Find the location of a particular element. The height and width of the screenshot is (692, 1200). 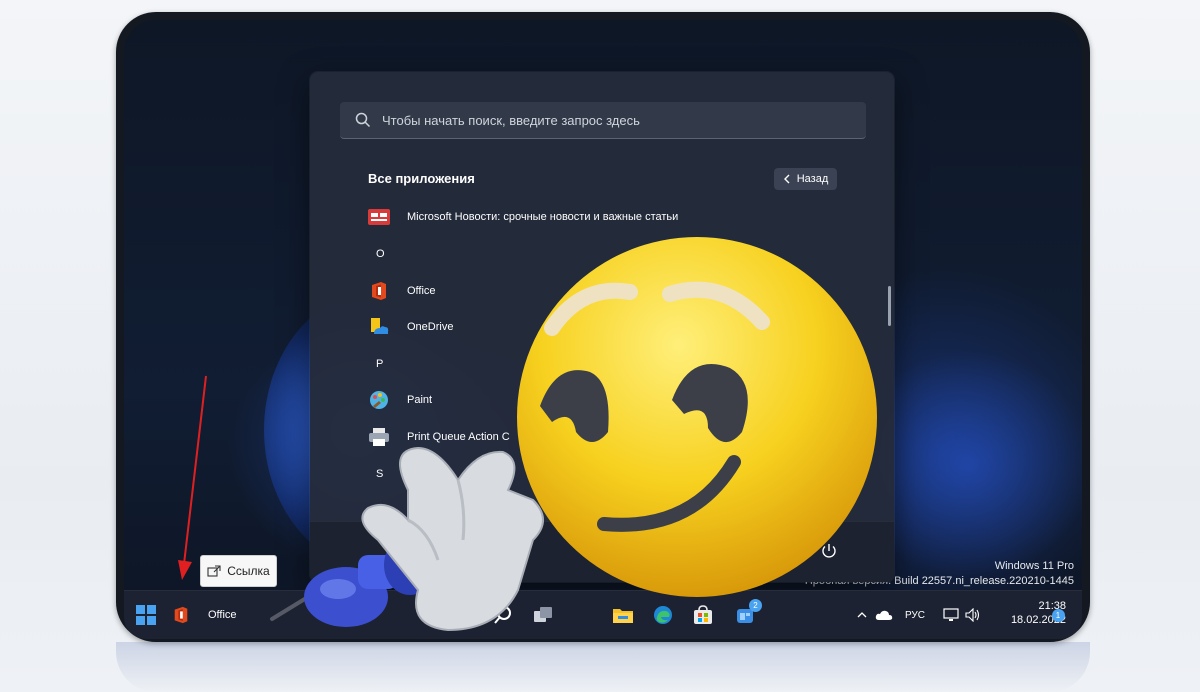

all-apps-title: Все приложения is located at coordinates (421, 178).